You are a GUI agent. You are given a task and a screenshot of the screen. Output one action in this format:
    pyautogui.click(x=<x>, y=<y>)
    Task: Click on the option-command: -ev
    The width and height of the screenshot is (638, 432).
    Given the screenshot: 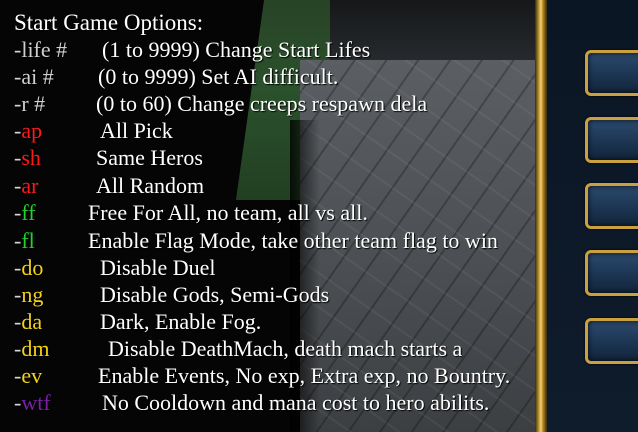 What is the action you would take?
    pyautogui.click(x=28, y=375)
    